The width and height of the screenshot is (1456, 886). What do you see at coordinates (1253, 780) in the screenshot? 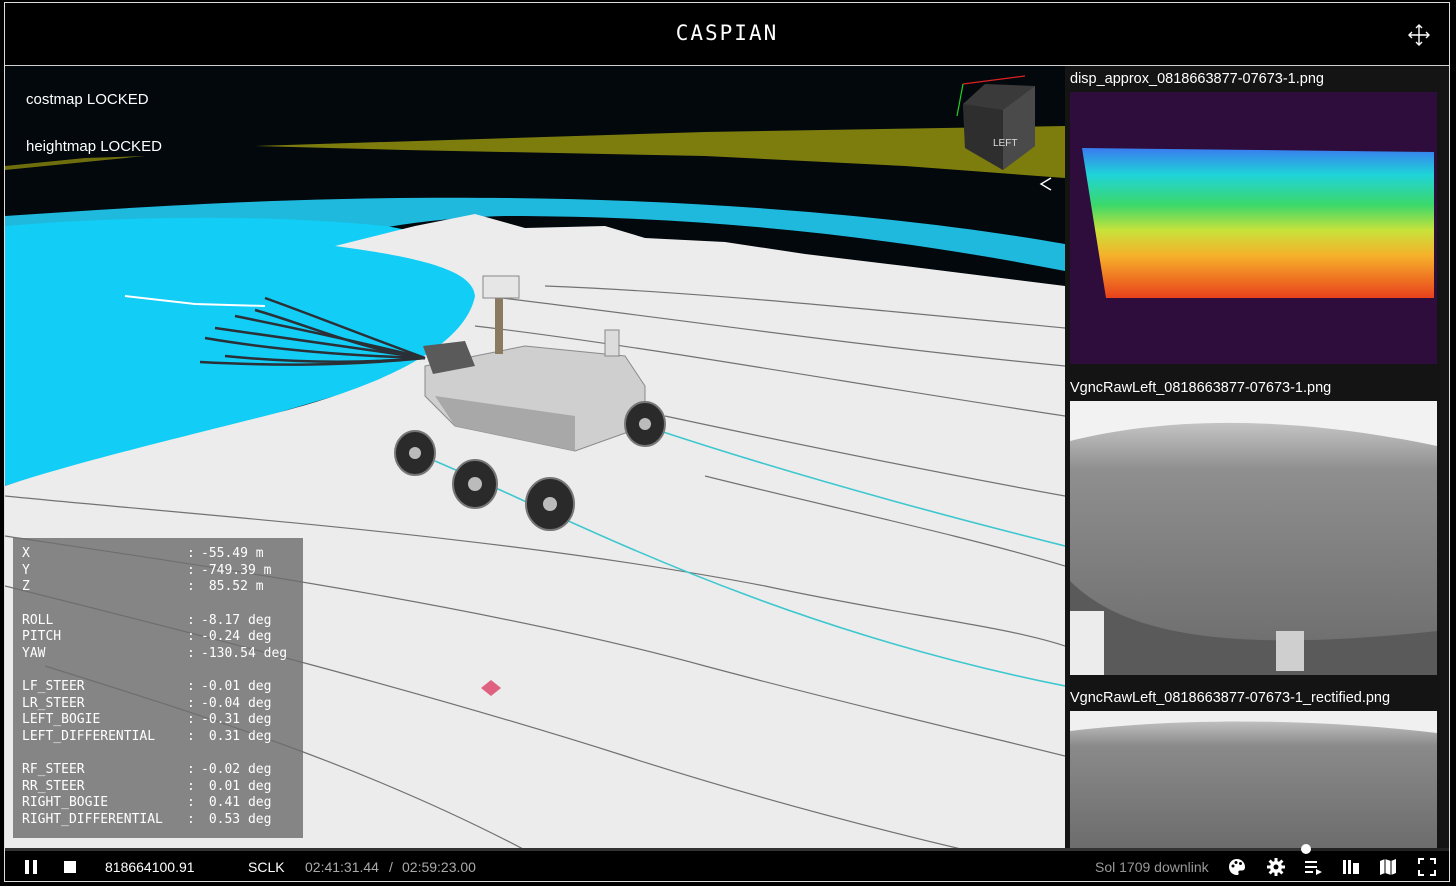
I see `rectified-image` at bounding box center [1253, 780].